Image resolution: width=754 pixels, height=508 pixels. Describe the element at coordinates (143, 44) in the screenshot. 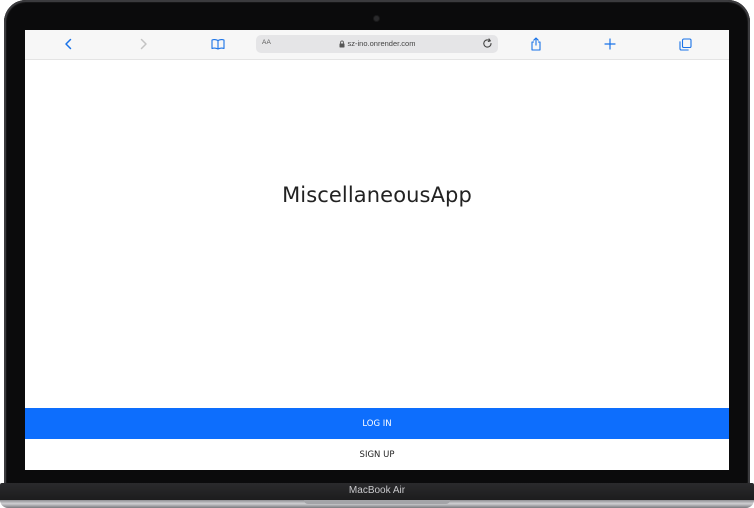

I see `chevron-right-icon` at that location.